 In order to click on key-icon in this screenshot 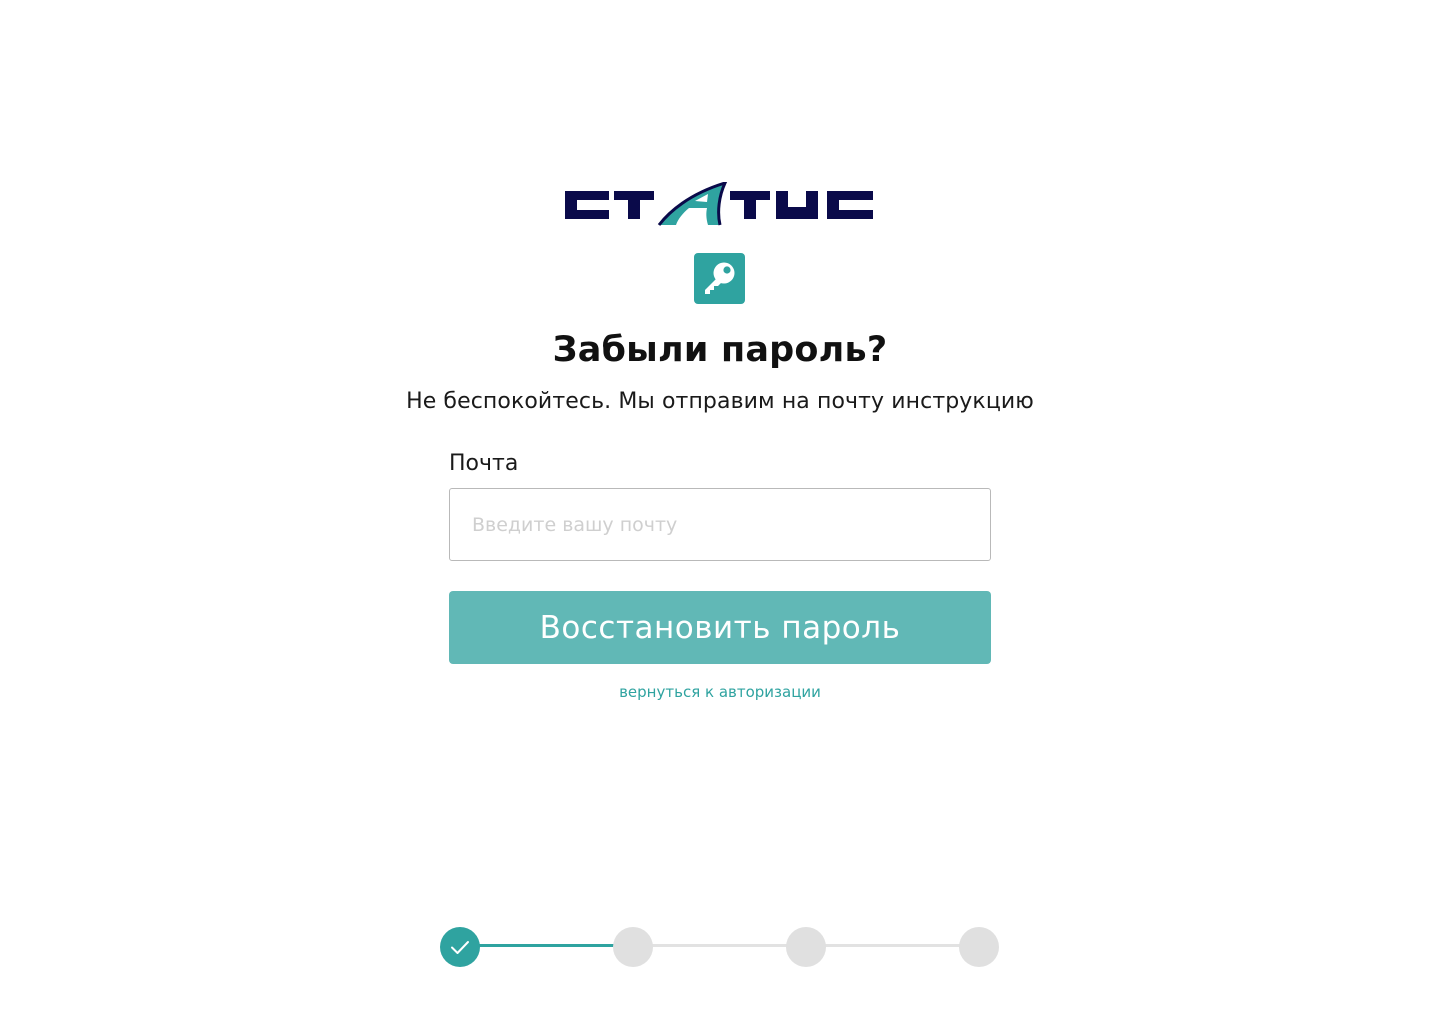, I will do `click(719, 278)`.